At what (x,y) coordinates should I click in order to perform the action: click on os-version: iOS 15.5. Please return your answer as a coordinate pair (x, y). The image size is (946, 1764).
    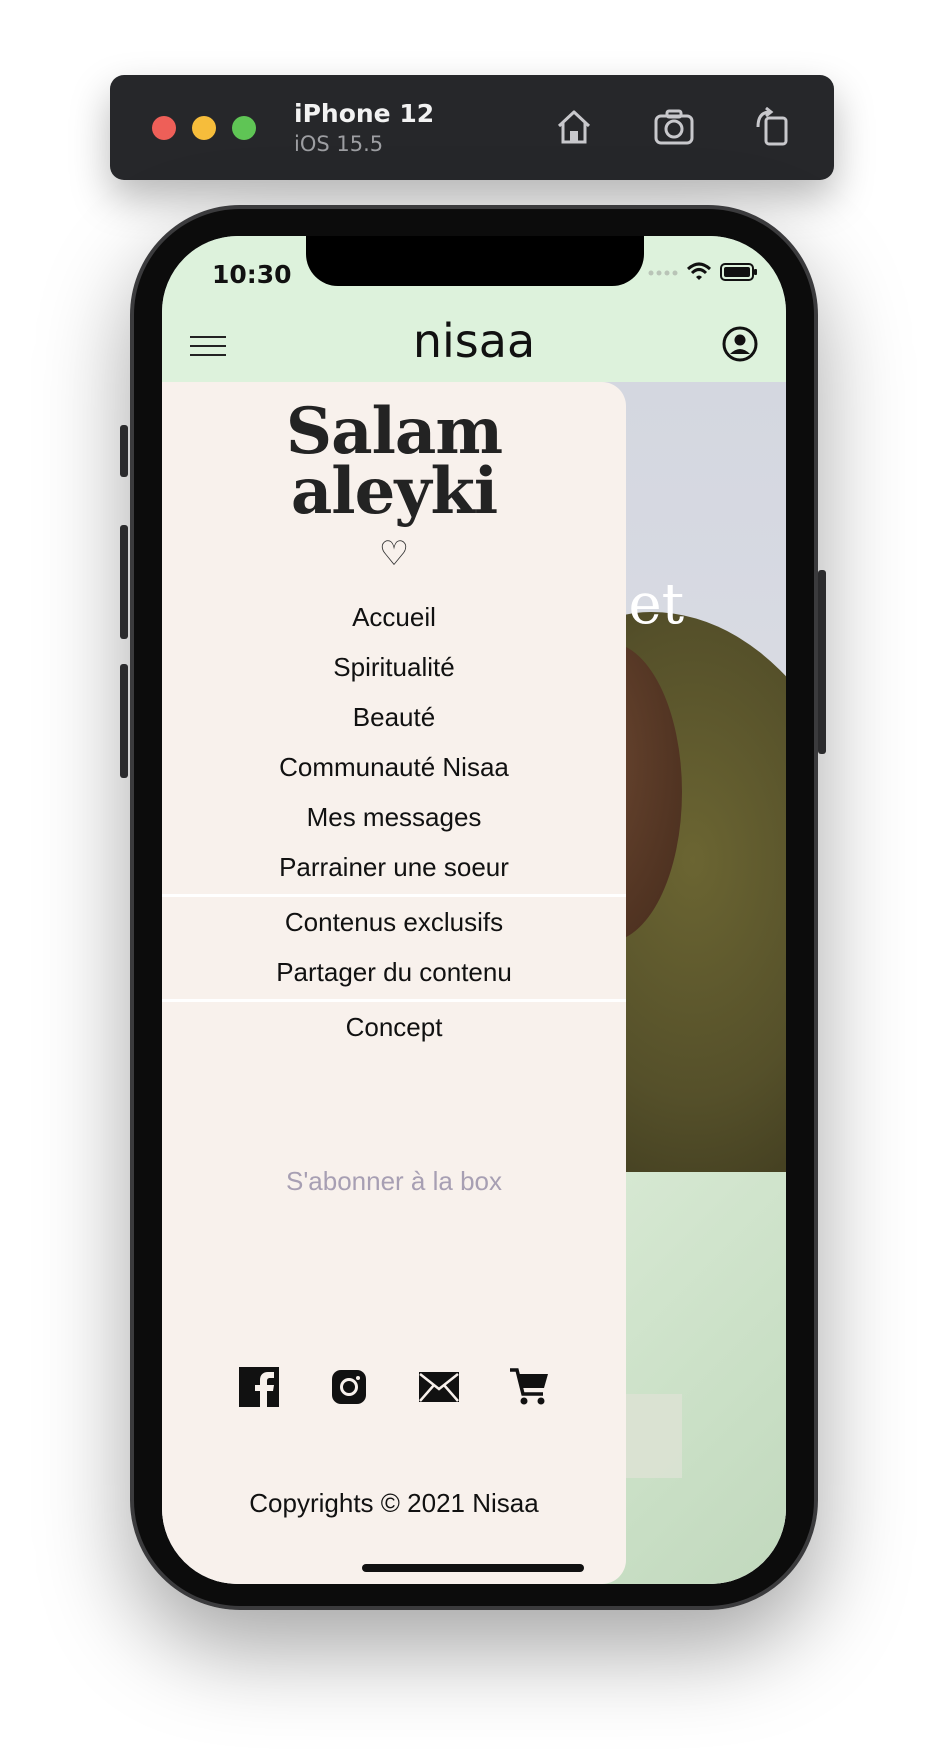
    Looking at the image, I should click on (339, 144).